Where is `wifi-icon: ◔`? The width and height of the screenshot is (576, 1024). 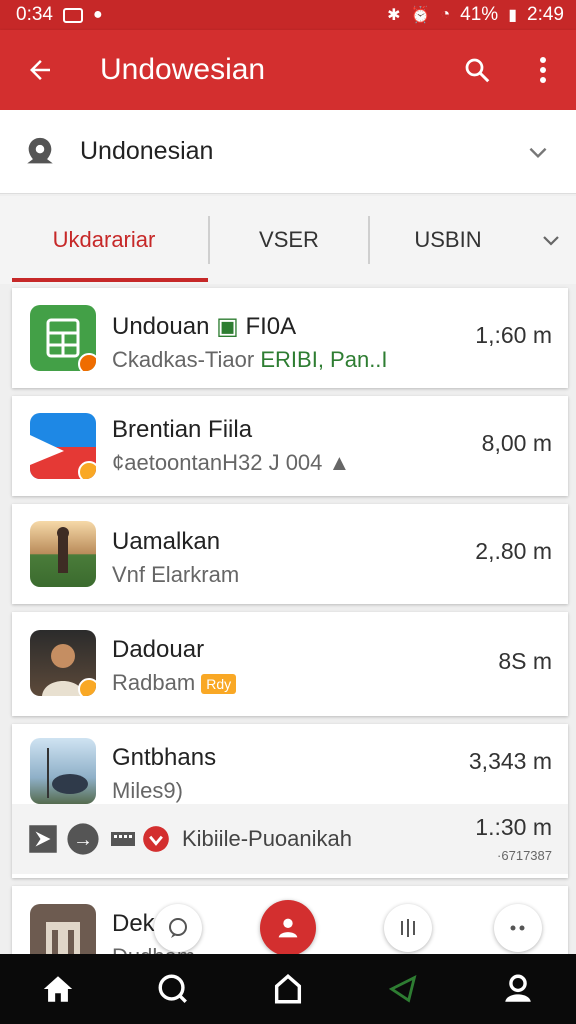 wifi-icon: ◔ is located at coordinates (445, 14).